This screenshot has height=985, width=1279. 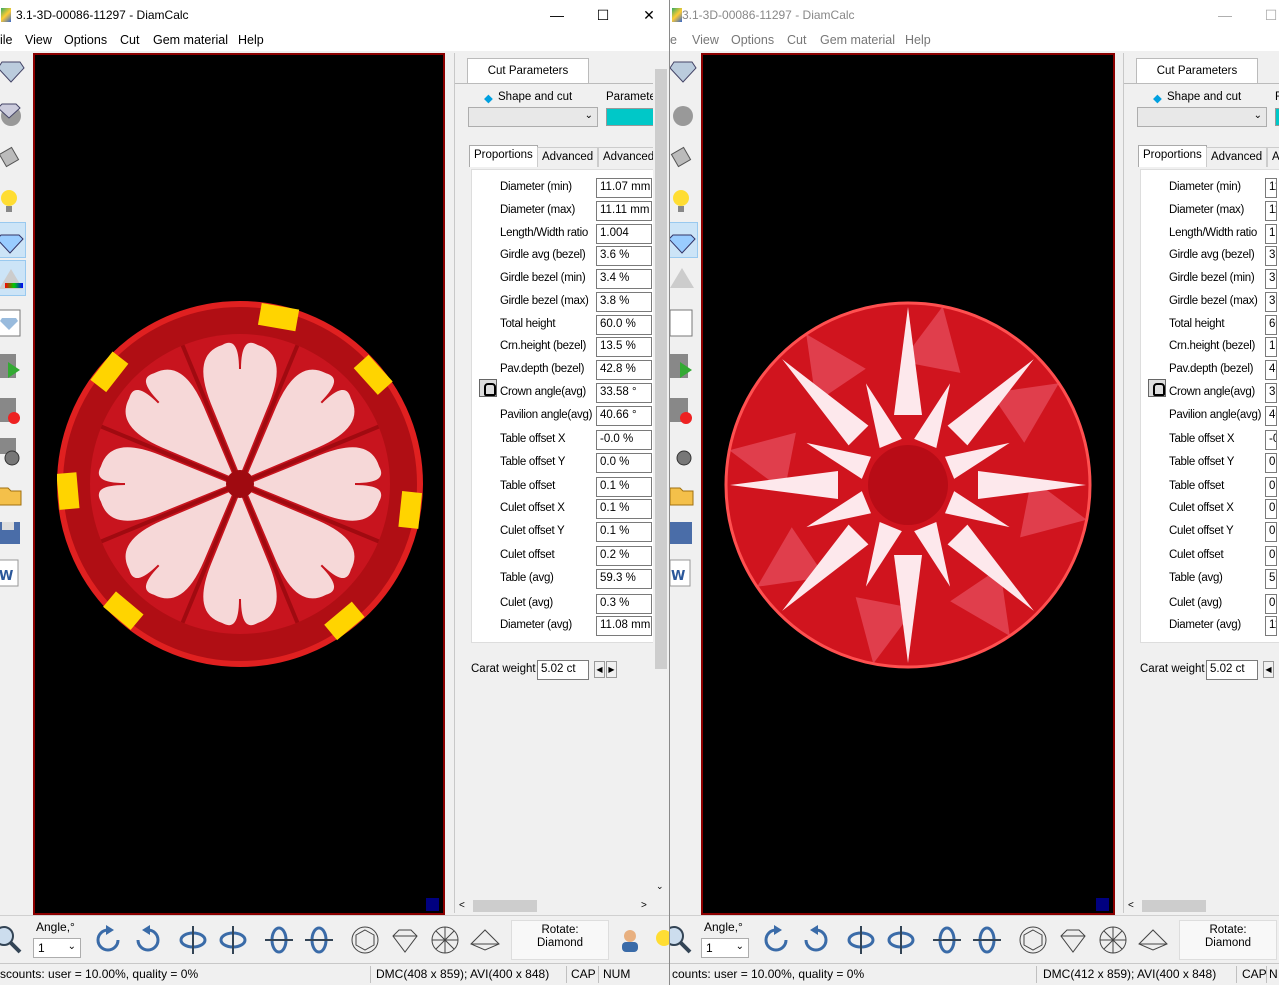 What do you see at coordinates (624, 188) in the screenshot?
I see `param-value-field: 11.07 mm` at bounding box center [624, 188].